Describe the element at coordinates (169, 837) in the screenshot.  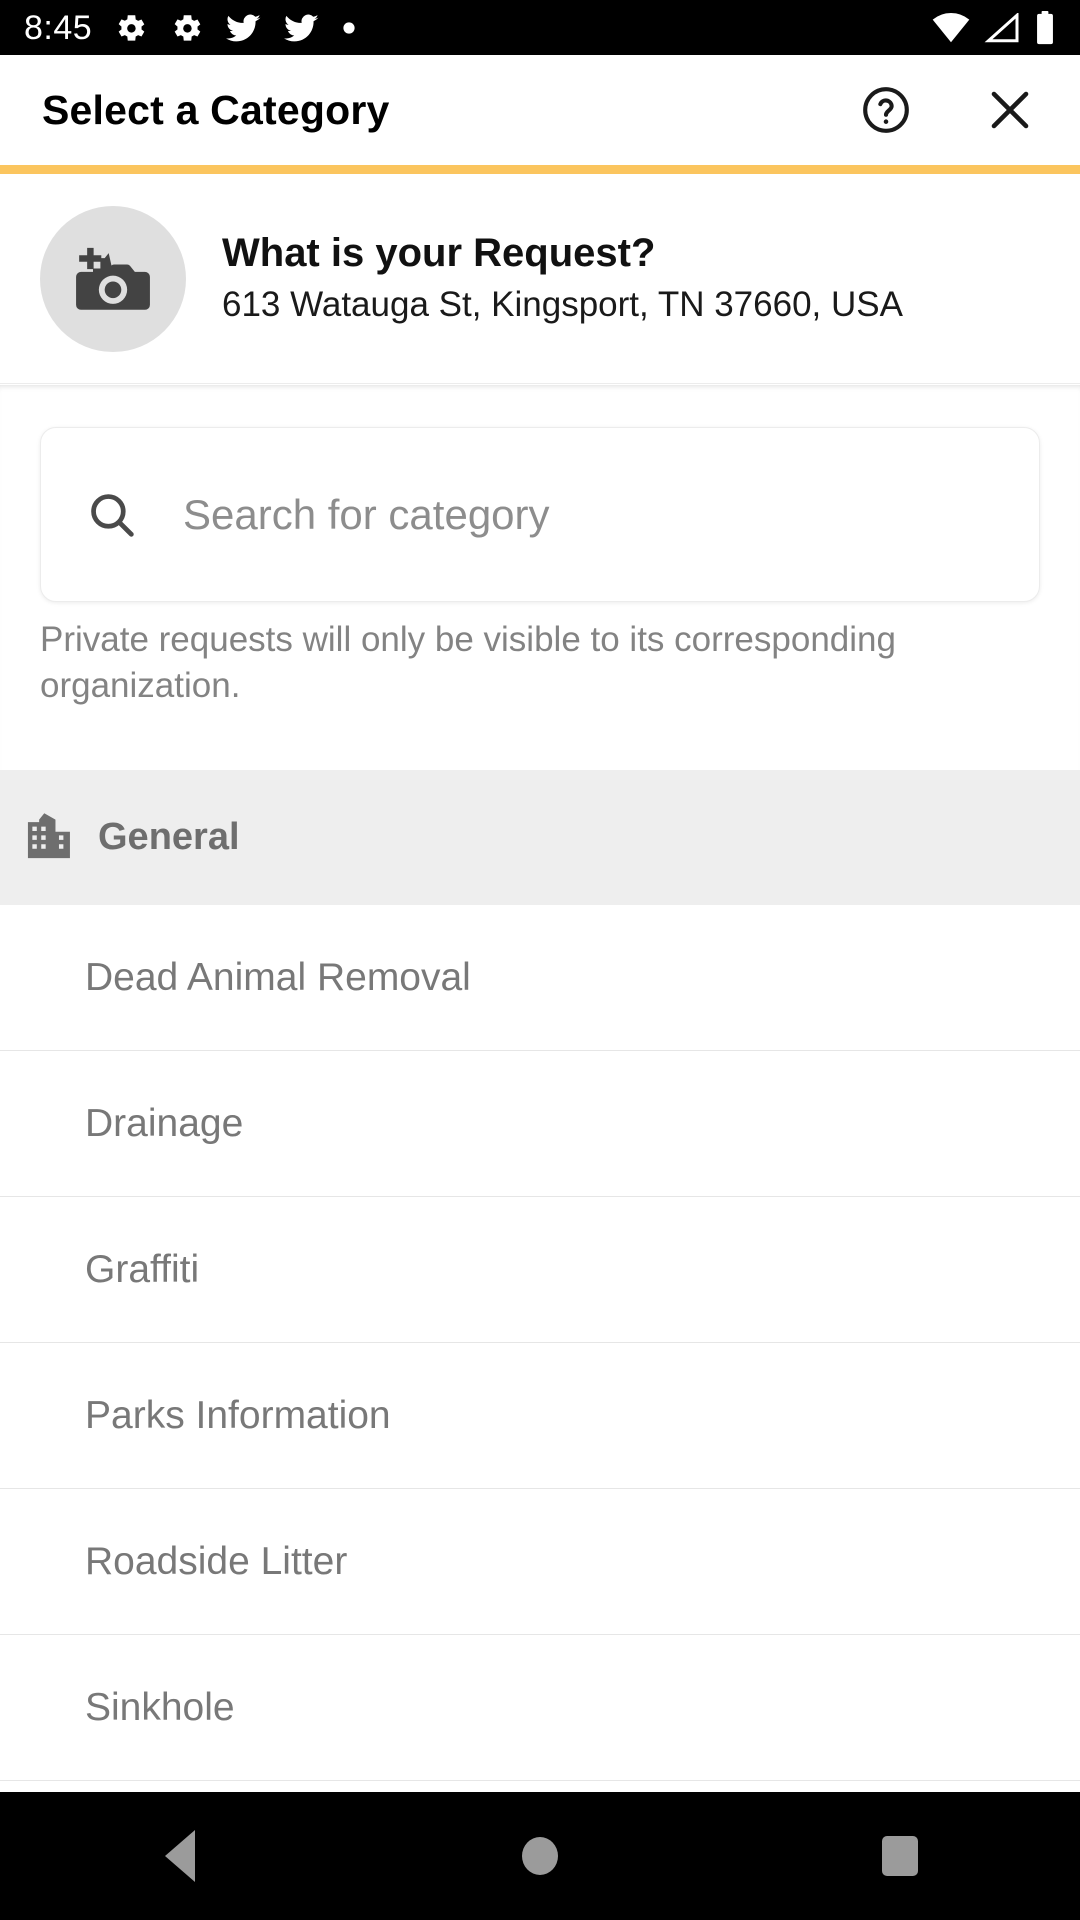
I see `category-group-label: General` at that location.